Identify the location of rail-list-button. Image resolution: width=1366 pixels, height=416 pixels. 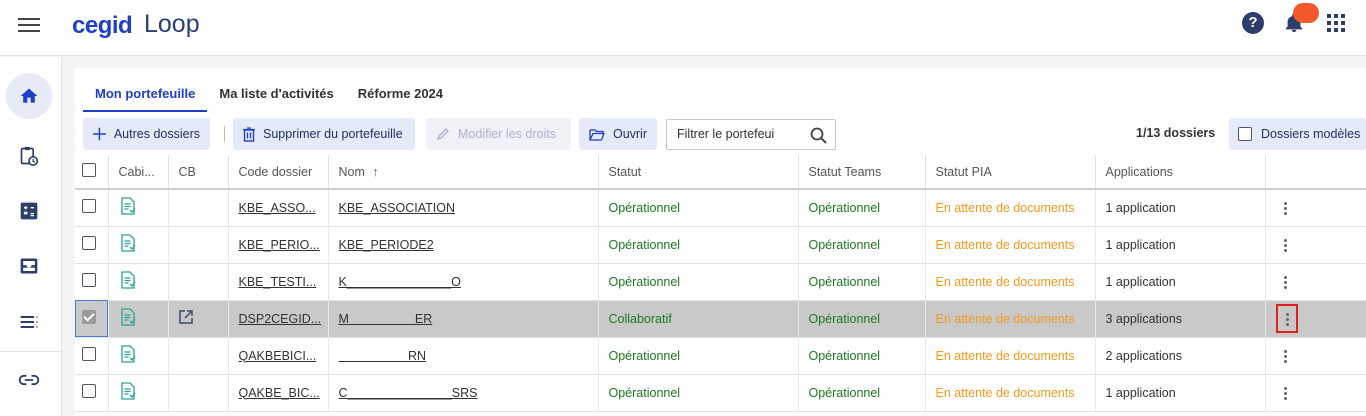
(29, 322).